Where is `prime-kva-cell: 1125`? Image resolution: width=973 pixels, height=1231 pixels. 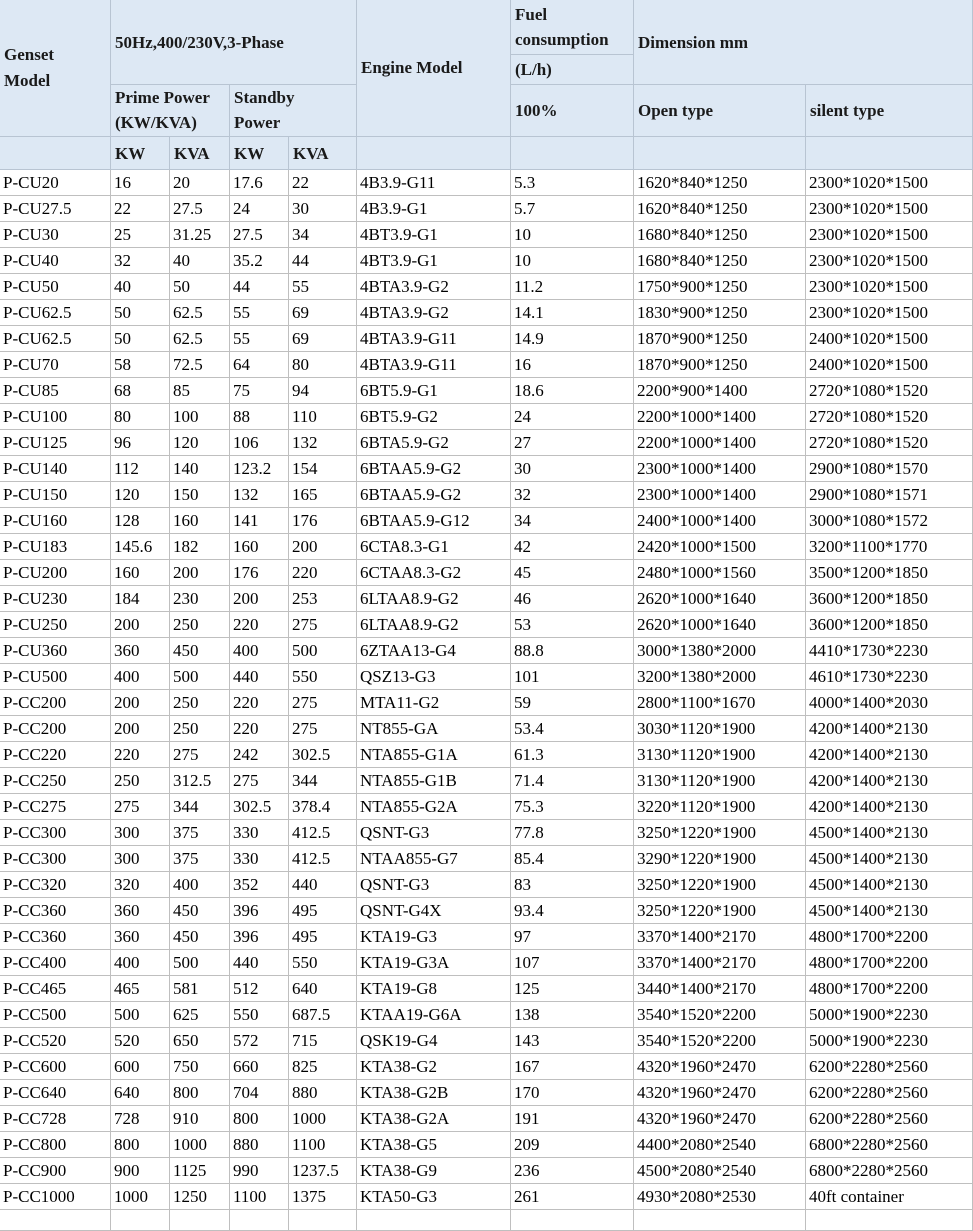 prime-kva-cell: 1125 is located at coordinates (200, 1171).